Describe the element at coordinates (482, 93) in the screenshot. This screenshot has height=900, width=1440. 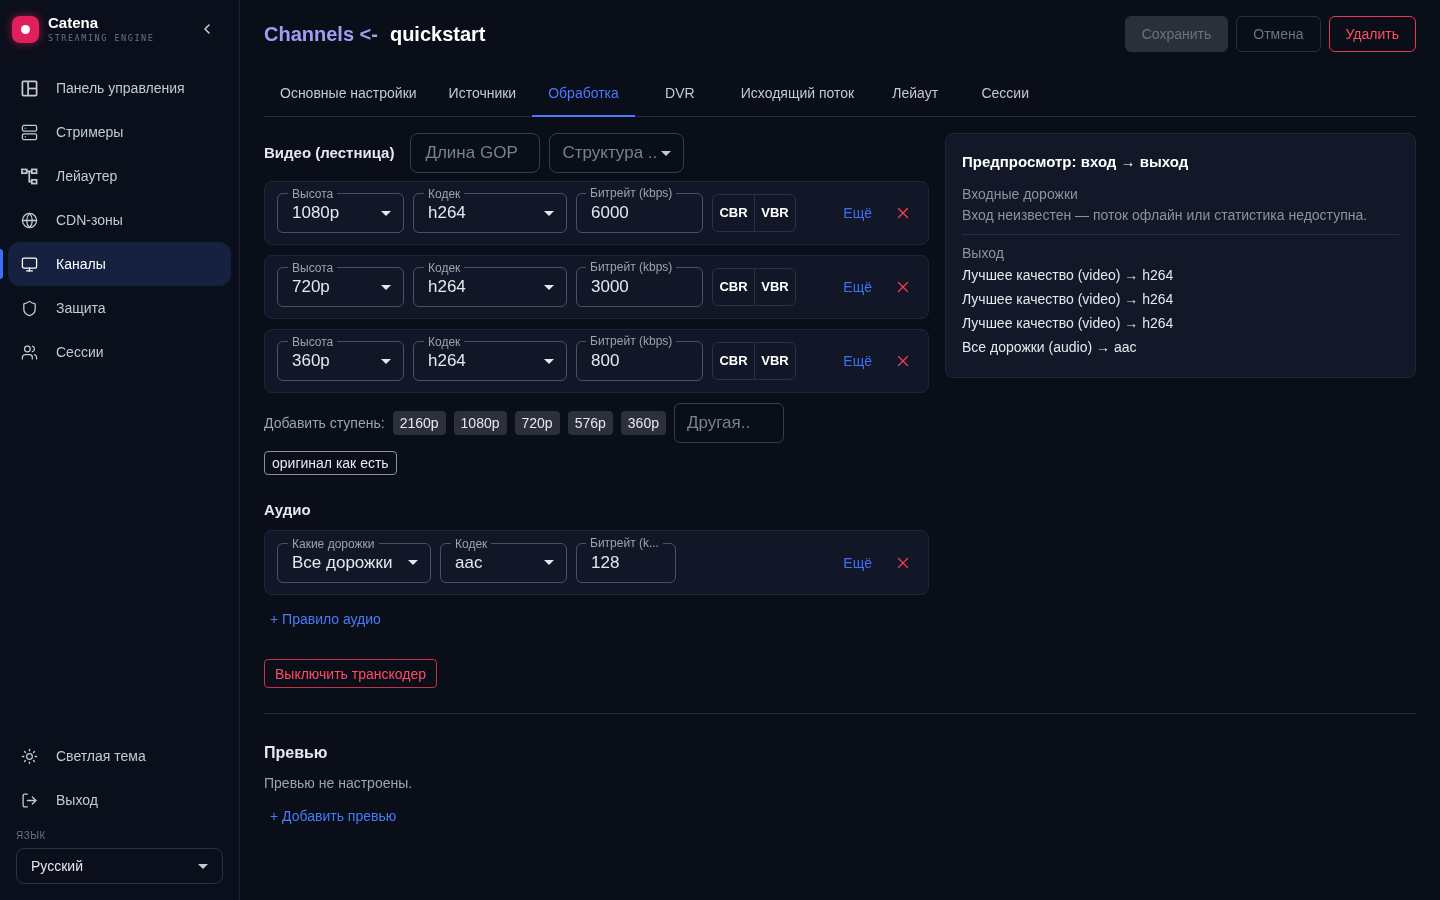
I see `tab: Источники` at that location.